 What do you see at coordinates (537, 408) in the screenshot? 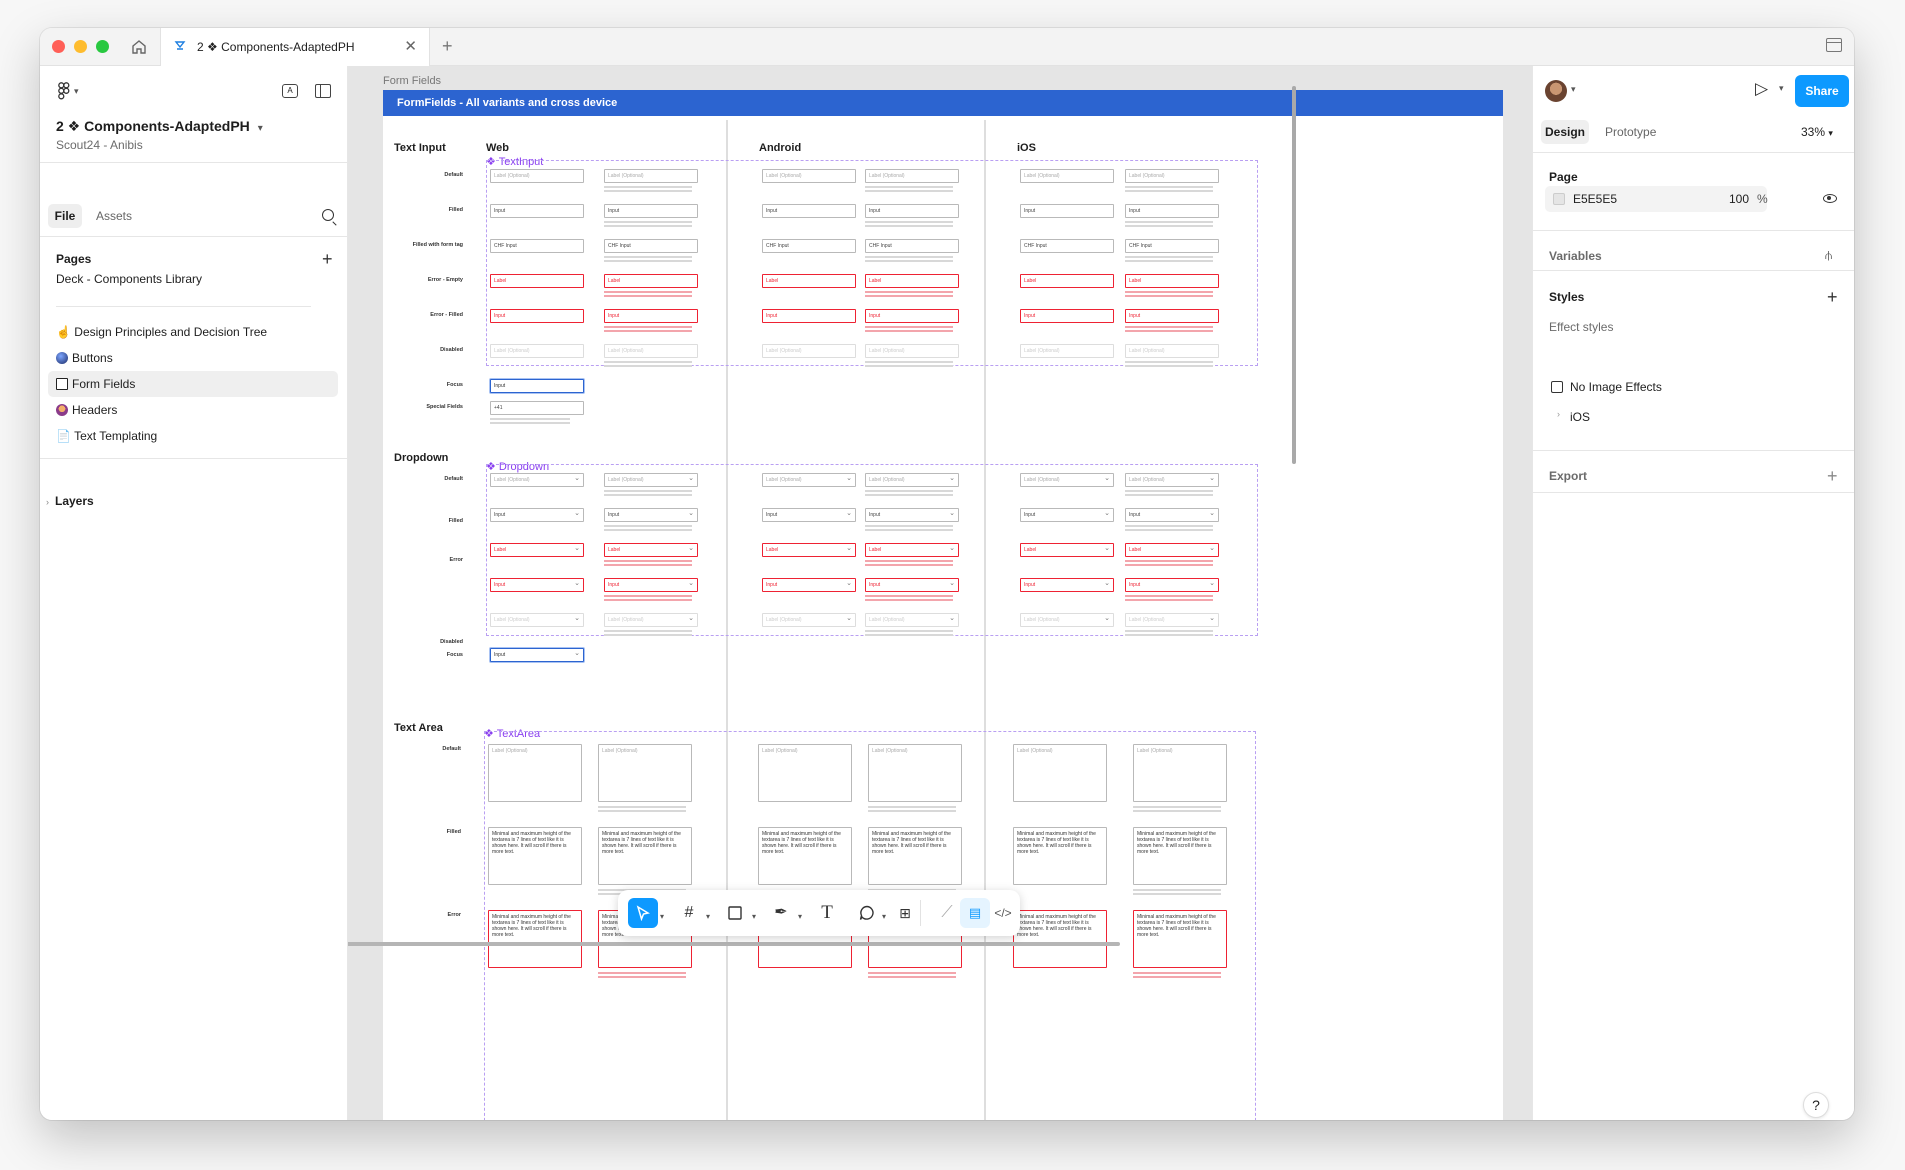
I see `phone-input-sample: +41` at bounding box center [537, 408].